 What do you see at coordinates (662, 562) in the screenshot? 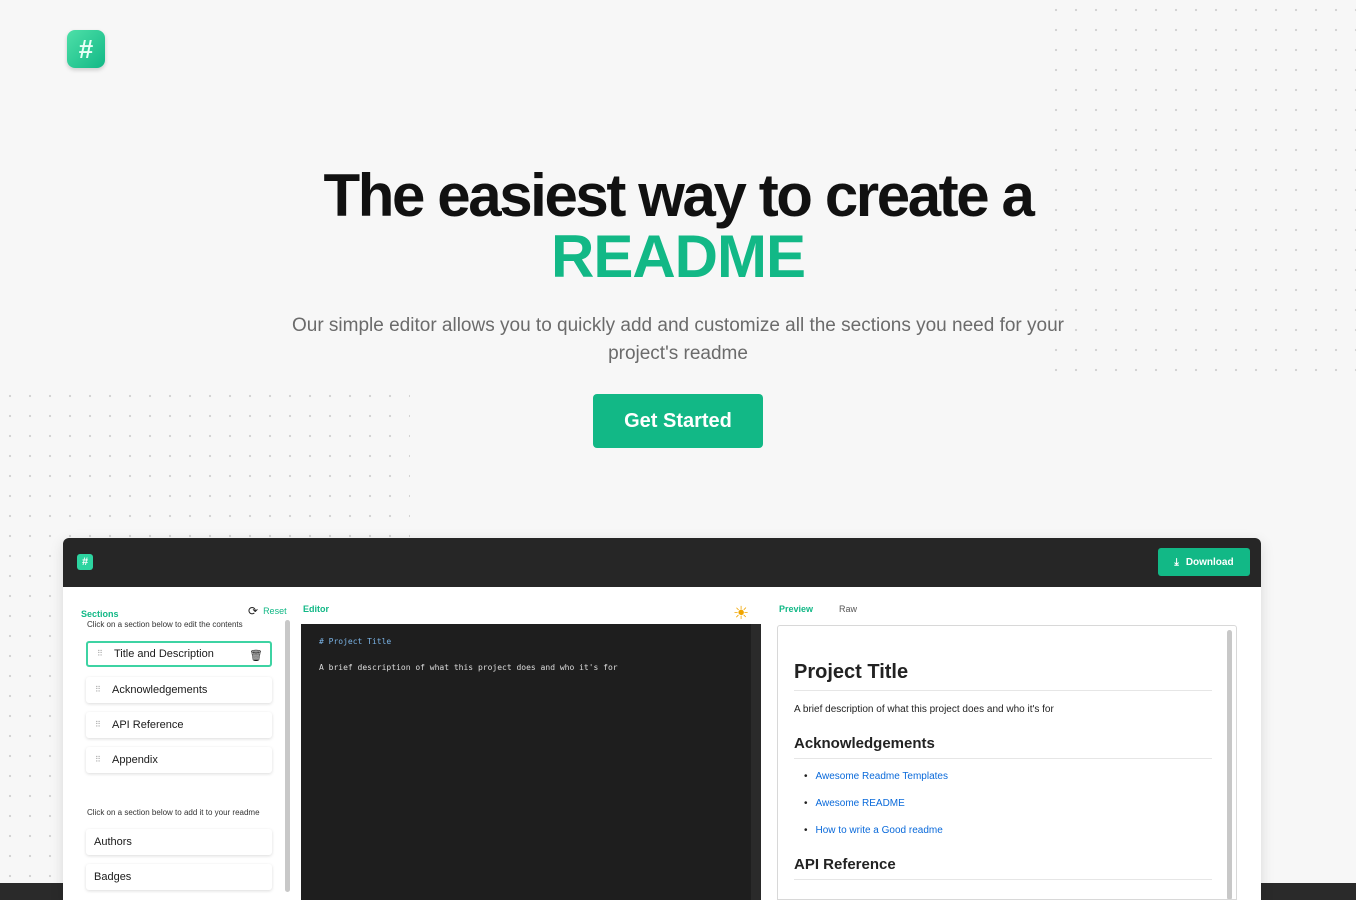
I see `app-topbar: # ⤓ Download` at bounding box center [662, 562].